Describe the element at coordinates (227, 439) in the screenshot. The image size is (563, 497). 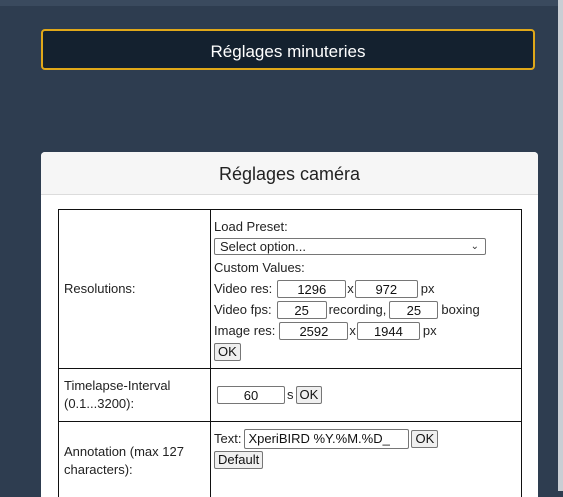
I see `annotation-text-label: Text:` at that location.